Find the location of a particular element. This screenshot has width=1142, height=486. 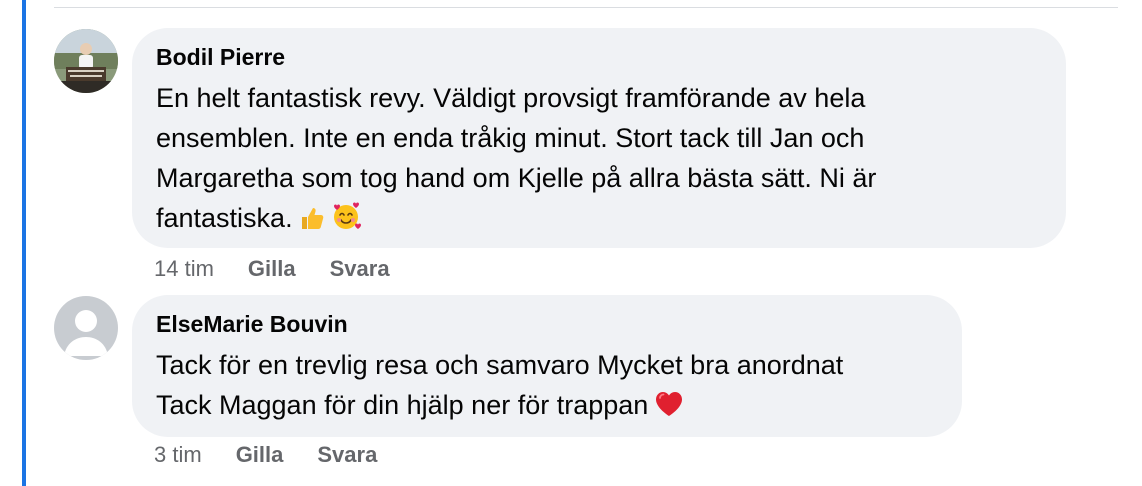

comment-author: ElseMarie Bouvin is located at coordinates (547, 324).